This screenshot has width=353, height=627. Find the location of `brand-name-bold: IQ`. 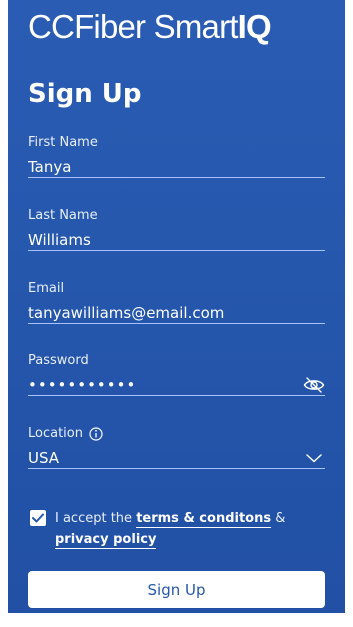

brand-name-bold: IQ is located at coordinates (254, 26).